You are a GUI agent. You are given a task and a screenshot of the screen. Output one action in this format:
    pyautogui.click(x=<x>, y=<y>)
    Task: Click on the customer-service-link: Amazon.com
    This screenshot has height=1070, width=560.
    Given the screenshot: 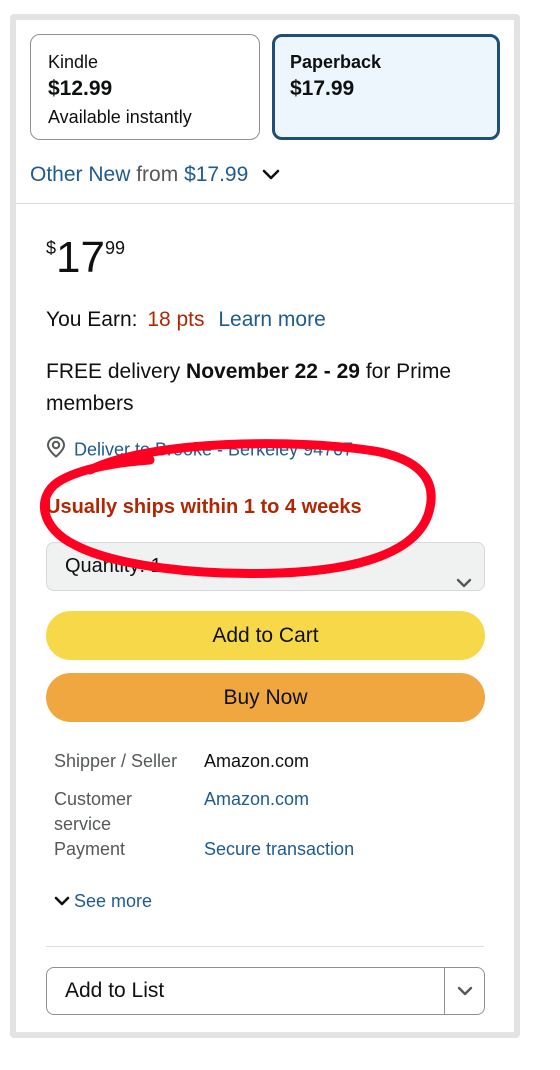 What is the action you would take?
    pyautogui.click(x=344, y=799)
    